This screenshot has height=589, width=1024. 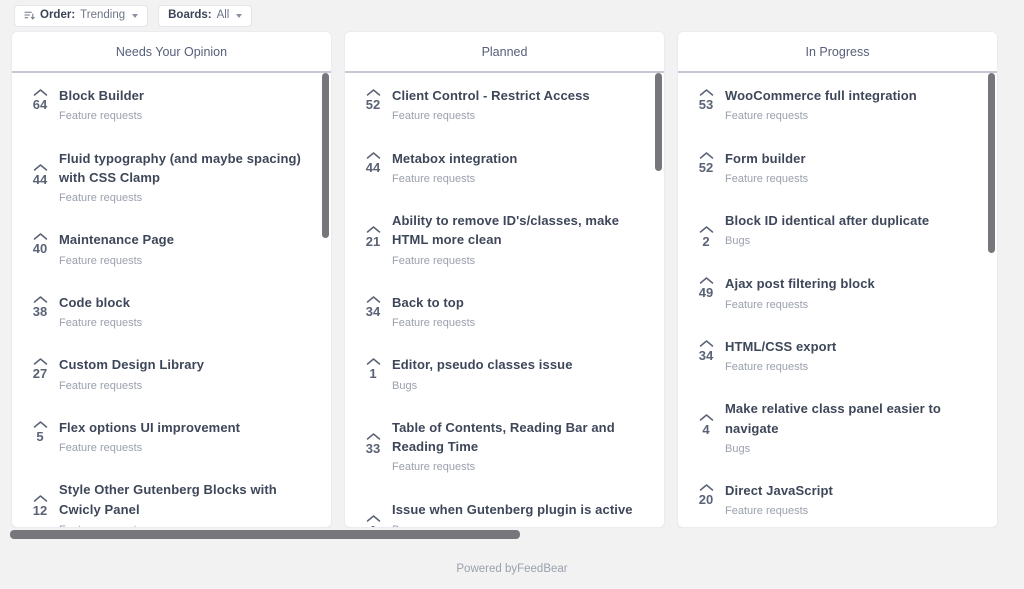 I want to click on upvote-button: 38, so click(x=40, y=306).